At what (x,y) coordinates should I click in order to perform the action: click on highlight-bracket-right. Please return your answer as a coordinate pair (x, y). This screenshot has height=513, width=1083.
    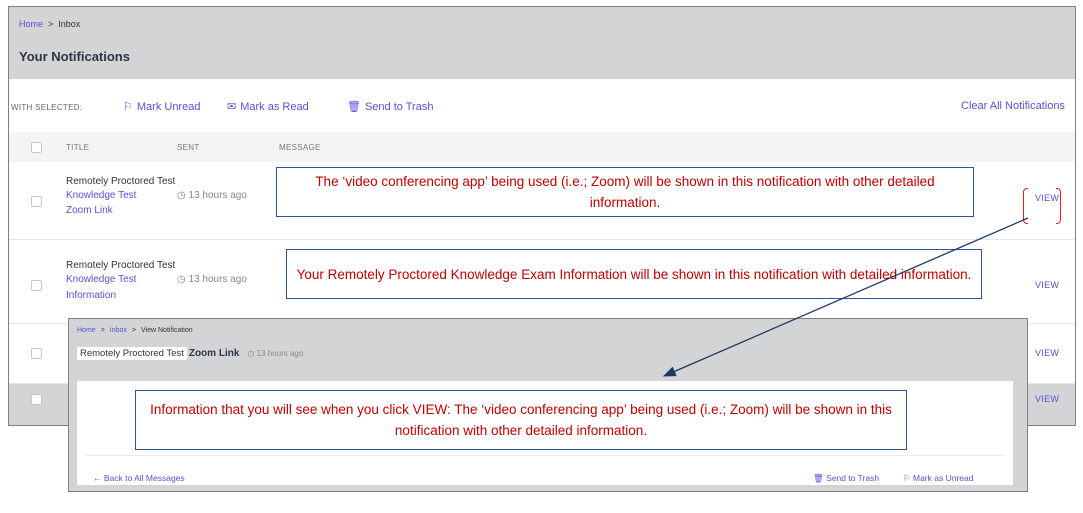
    Looking at the image, I should click on (1058, 206).